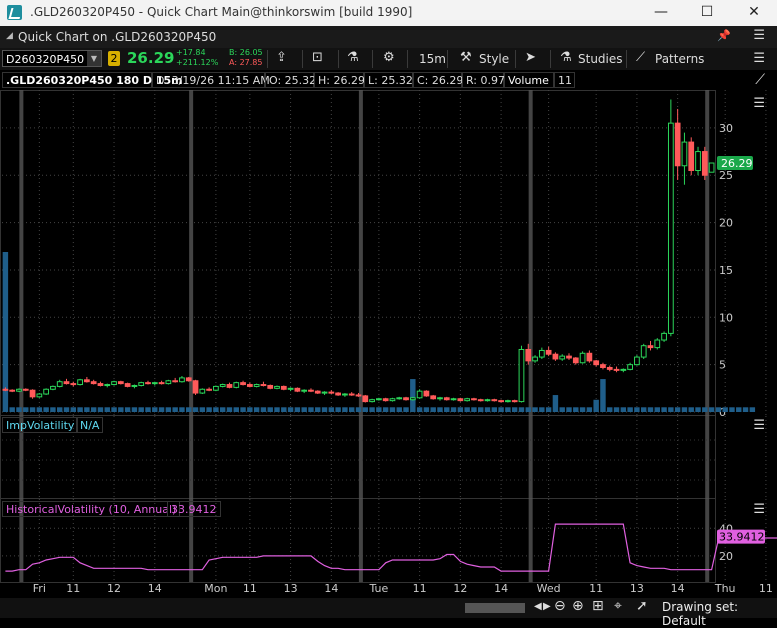 Image resolution: width=777 pixels, height=628 pixels. Describe the element at coordinates (598, 606) in the screenshot. I see `zoom-box-icon: ⊞` at that location.